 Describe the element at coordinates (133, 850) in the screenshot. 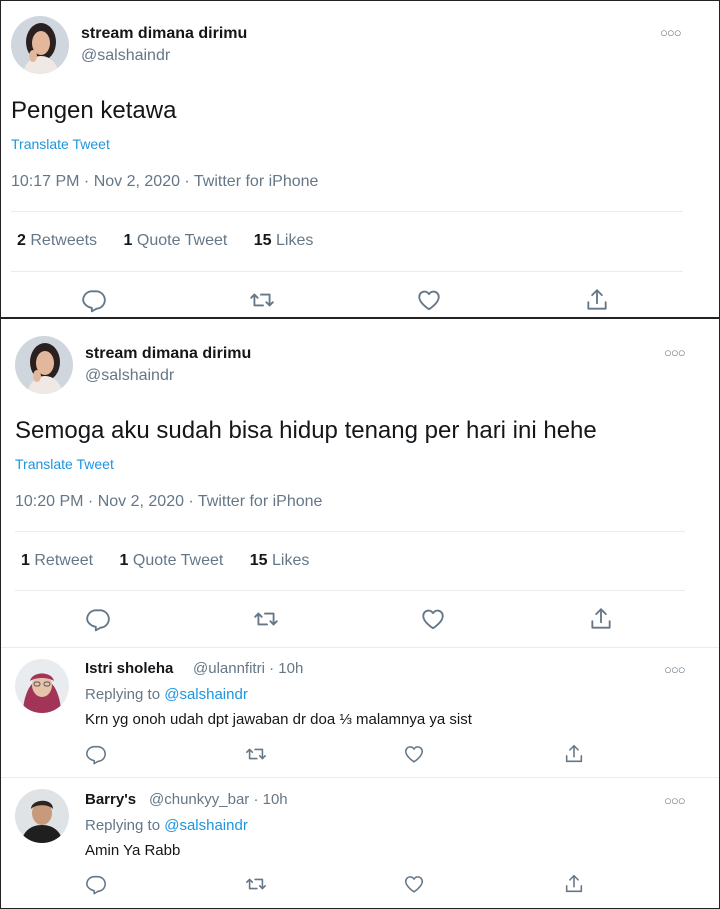

I see `reply-text: Amin Ya Rabb` at that location.